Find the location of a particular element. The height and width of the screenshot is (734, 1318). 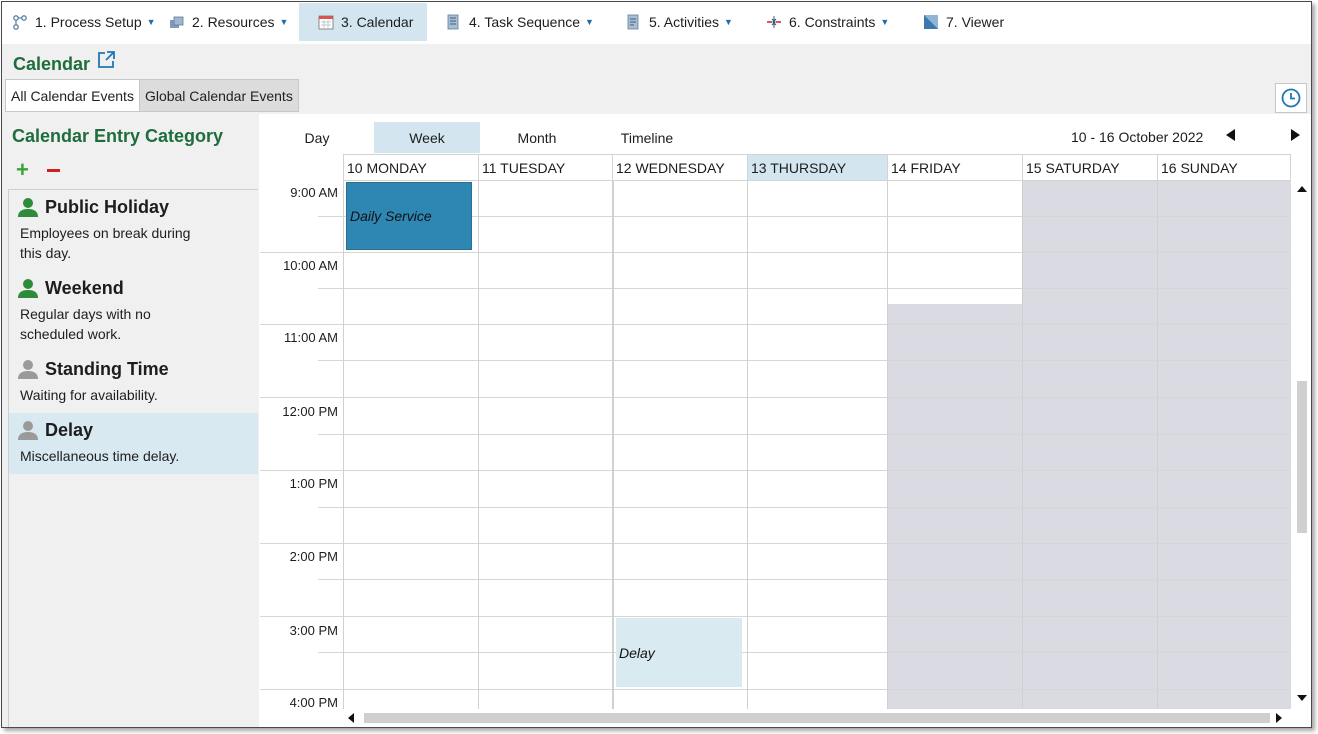

category-item-standing-time: Standing Time Waiting for availability. is located at coordinates (133, 382).